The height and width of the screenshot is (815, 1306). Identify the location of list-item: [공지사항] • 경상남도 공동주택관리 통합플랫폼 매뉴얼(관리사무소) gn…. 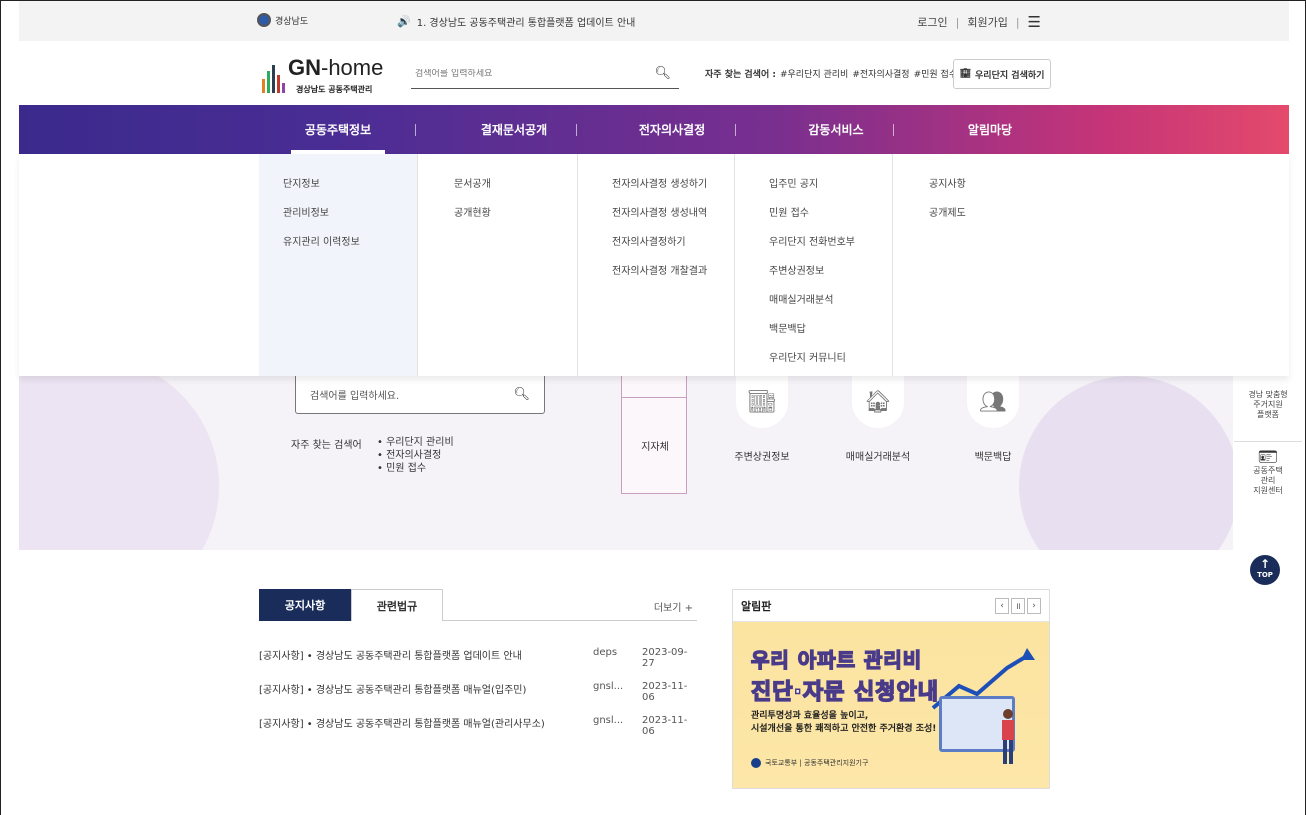
(478, 730).